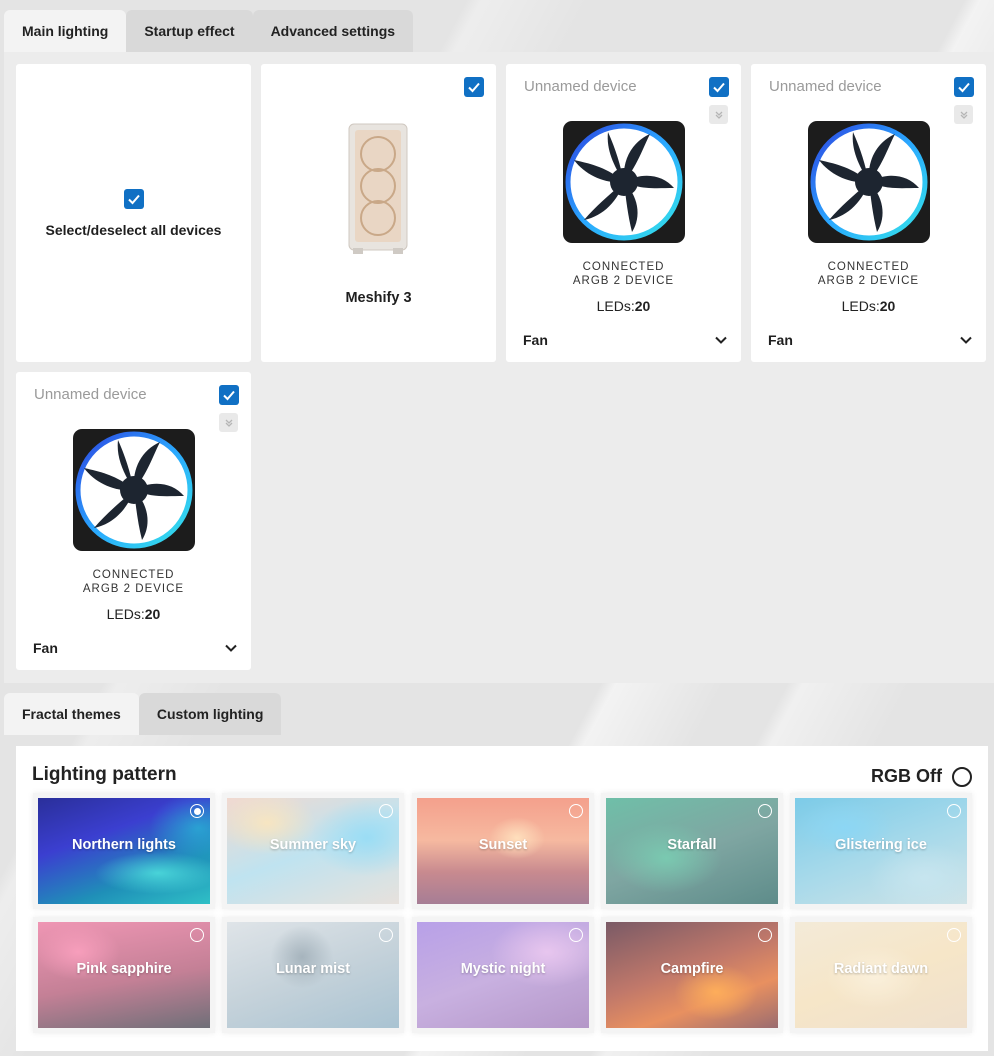 The width and height of the screenshot is (994, 1056). What do you see at coordinates (197, 811) in the screenshot?
I see `theme-radio-selected` at bounding box center [197, 811].